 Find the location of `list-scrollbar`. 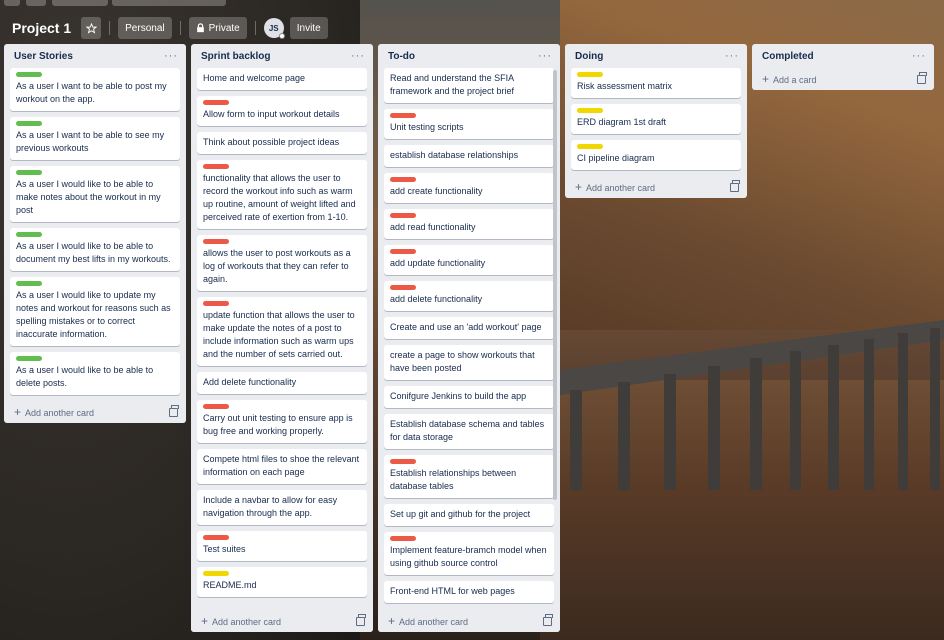

list-scrollbar is located at coordinates (555, 285).